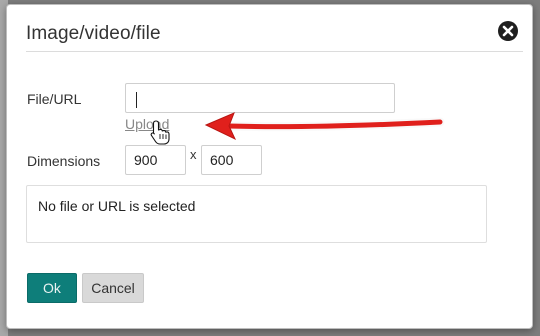 The image size is (540, 336). What do you see at coordinates (136, 100) in the screenshot?
I see `text-caret` at bounding box center [136, 100].